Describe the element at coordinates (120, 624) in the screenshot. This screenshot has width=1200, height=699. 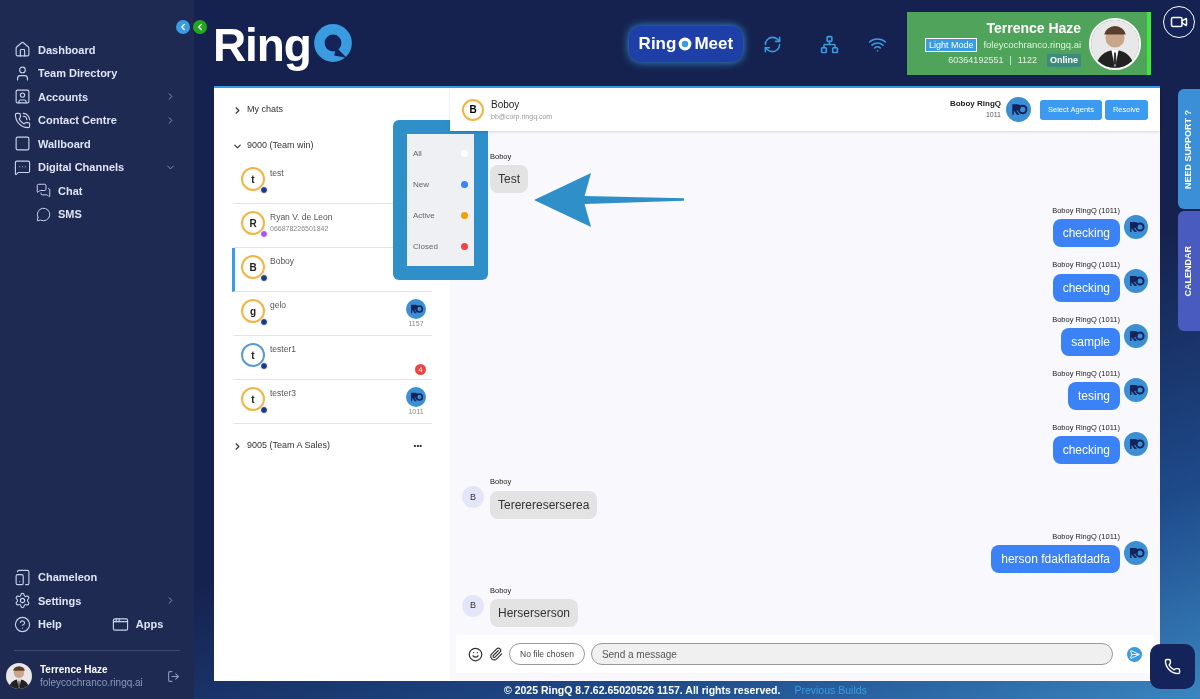
I see `window-icon` at that location.